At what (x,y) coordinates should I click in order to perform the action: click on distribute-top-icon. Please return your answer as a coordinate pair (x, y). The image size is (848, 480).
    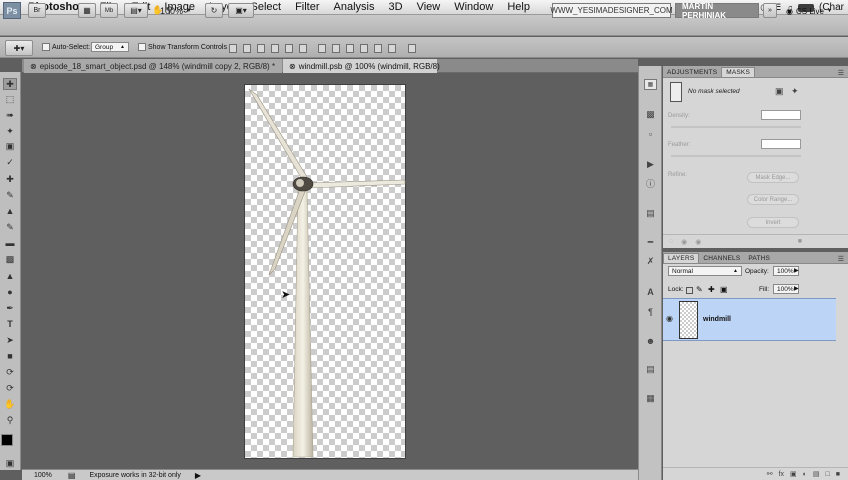
    Looking at the image, I should click on (322, 48).